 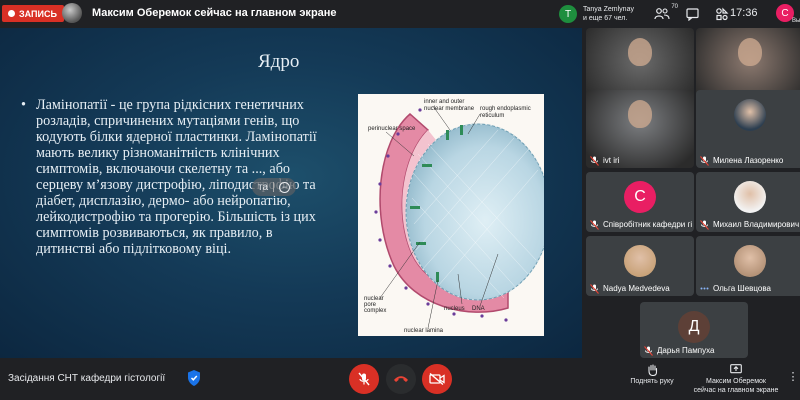 I want to click on camera-off-icon, so click(x=437, y=379).